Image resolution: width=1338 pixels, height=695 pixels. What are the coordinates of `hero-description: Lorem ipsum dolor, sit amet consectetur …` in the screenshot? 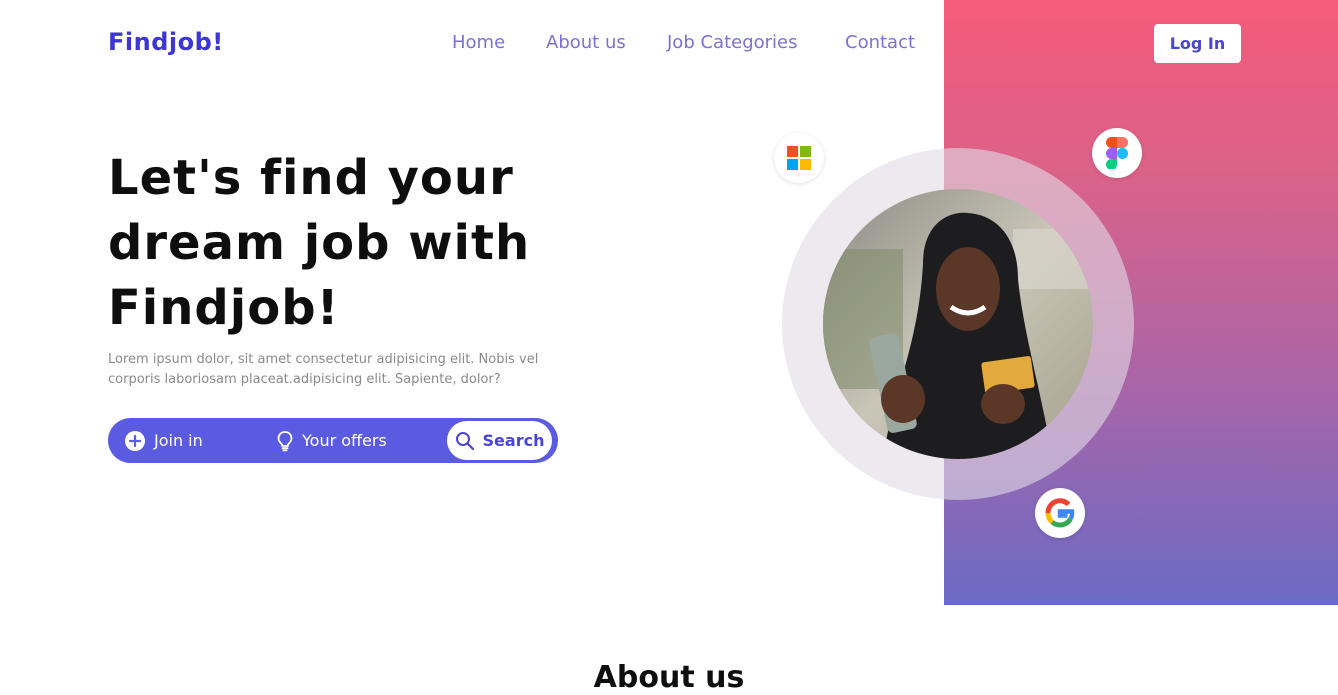 It's located at (323, 369).